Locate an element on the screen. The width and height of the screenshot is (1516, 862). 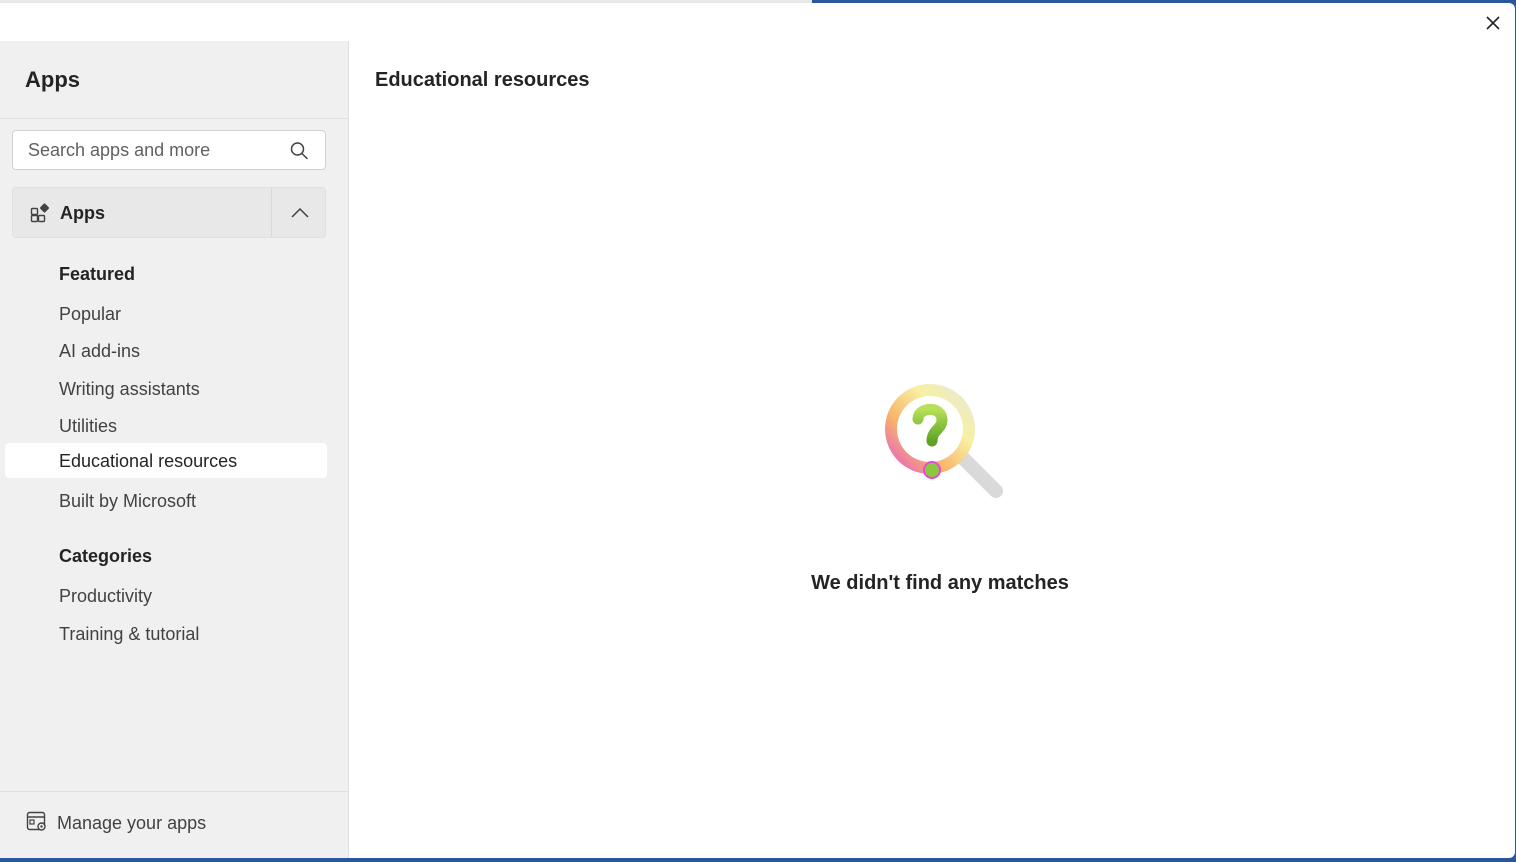
close-button is located at coordinates (1493, 23).